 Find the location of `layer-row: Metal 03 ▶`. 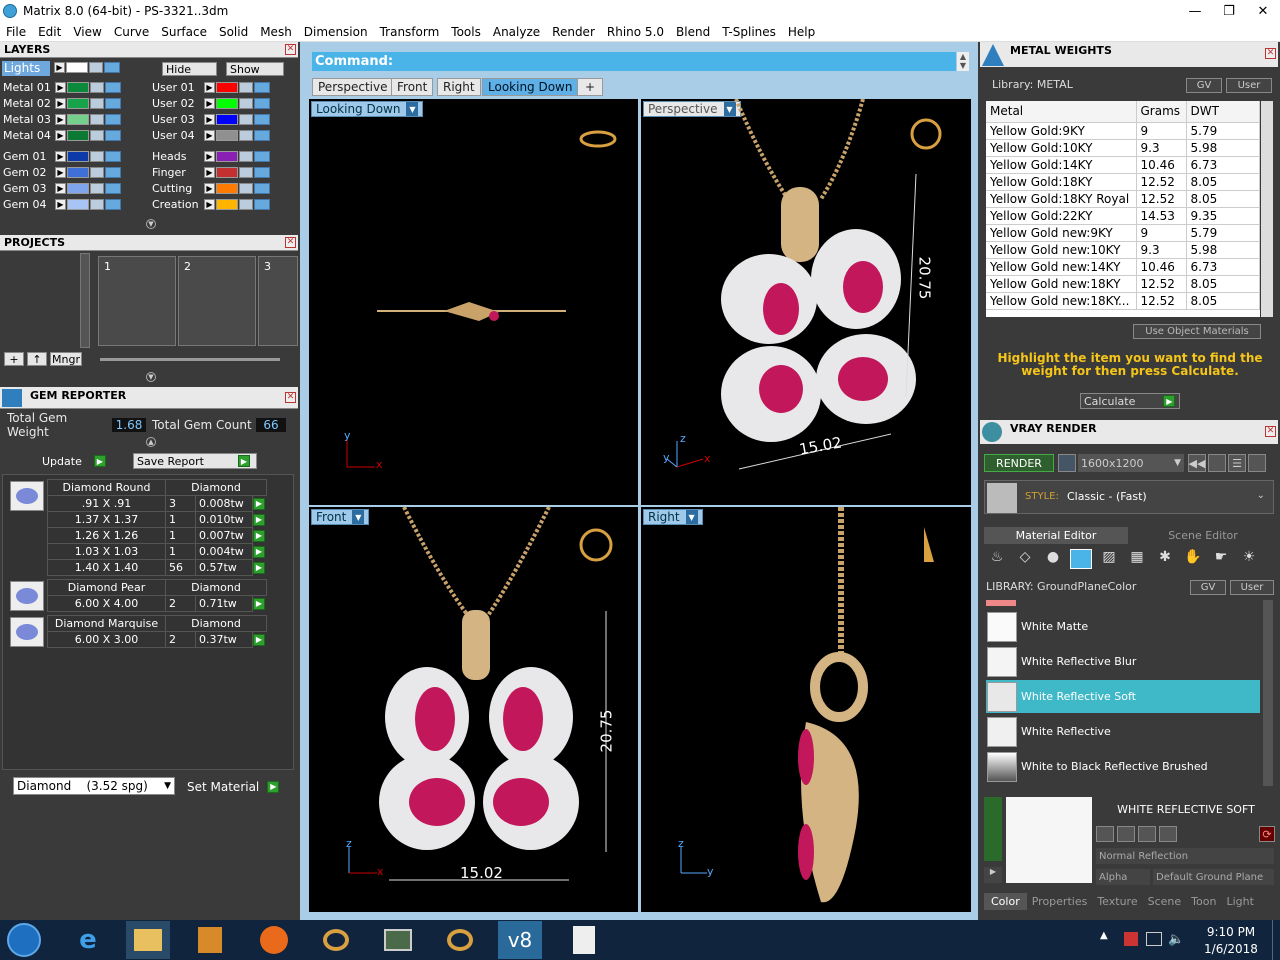

layer-row: Metal 03 ▶ is located at coordinates (62, 119).